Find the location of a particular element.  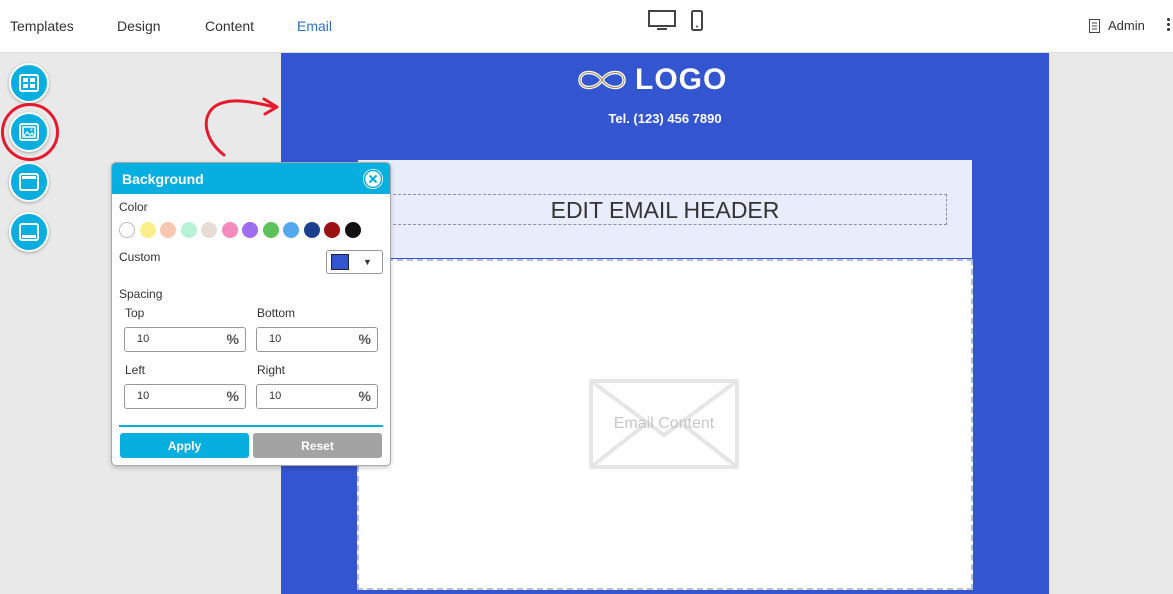

logo-text: LOGO is located at coordinates (681, 79).